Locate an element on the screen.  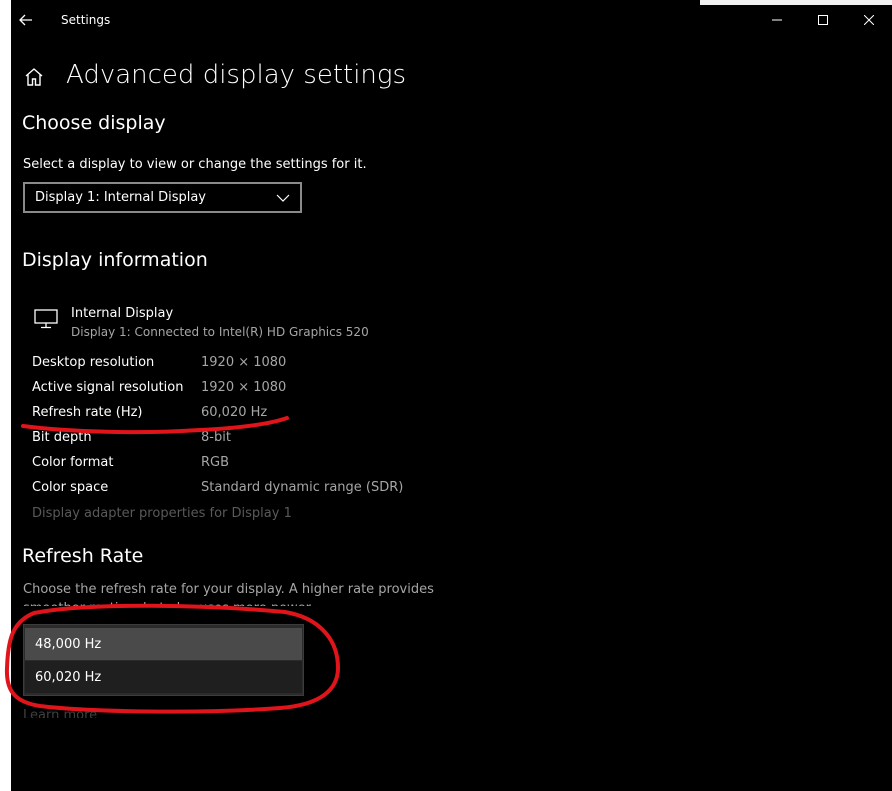
back-button is located at coordinates (26, 20).